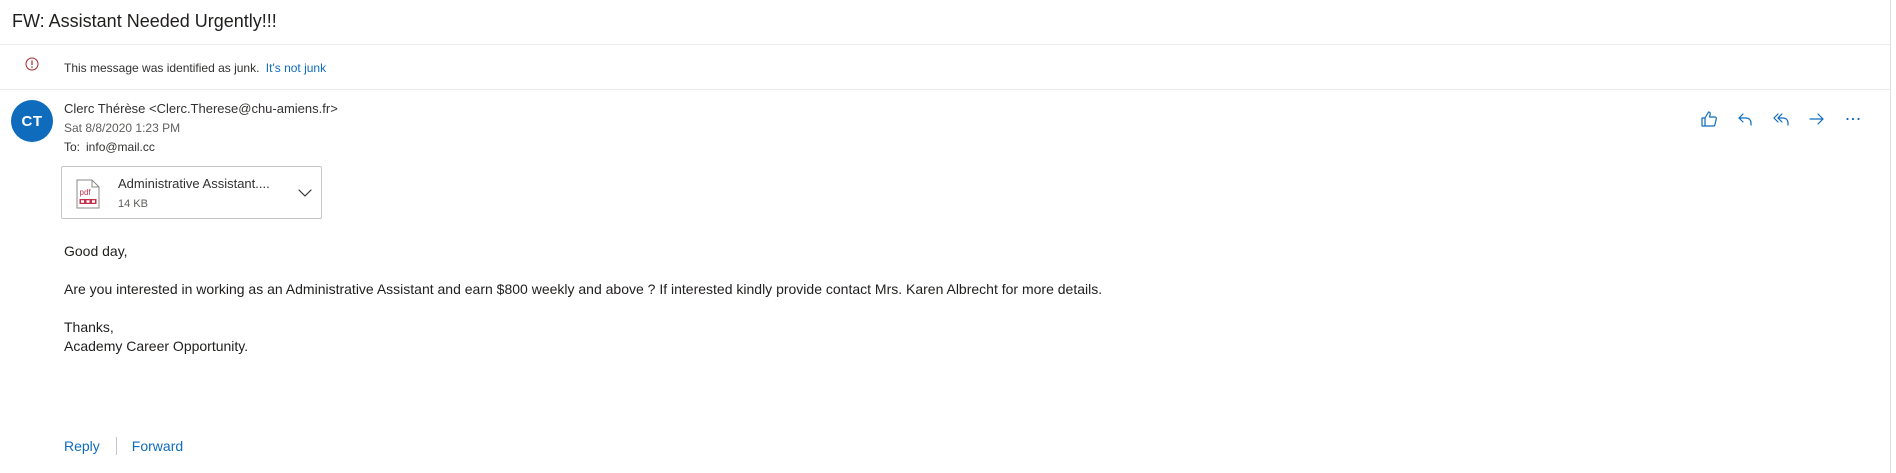  I want to click on chevron-down-icon, so click(305, 193).